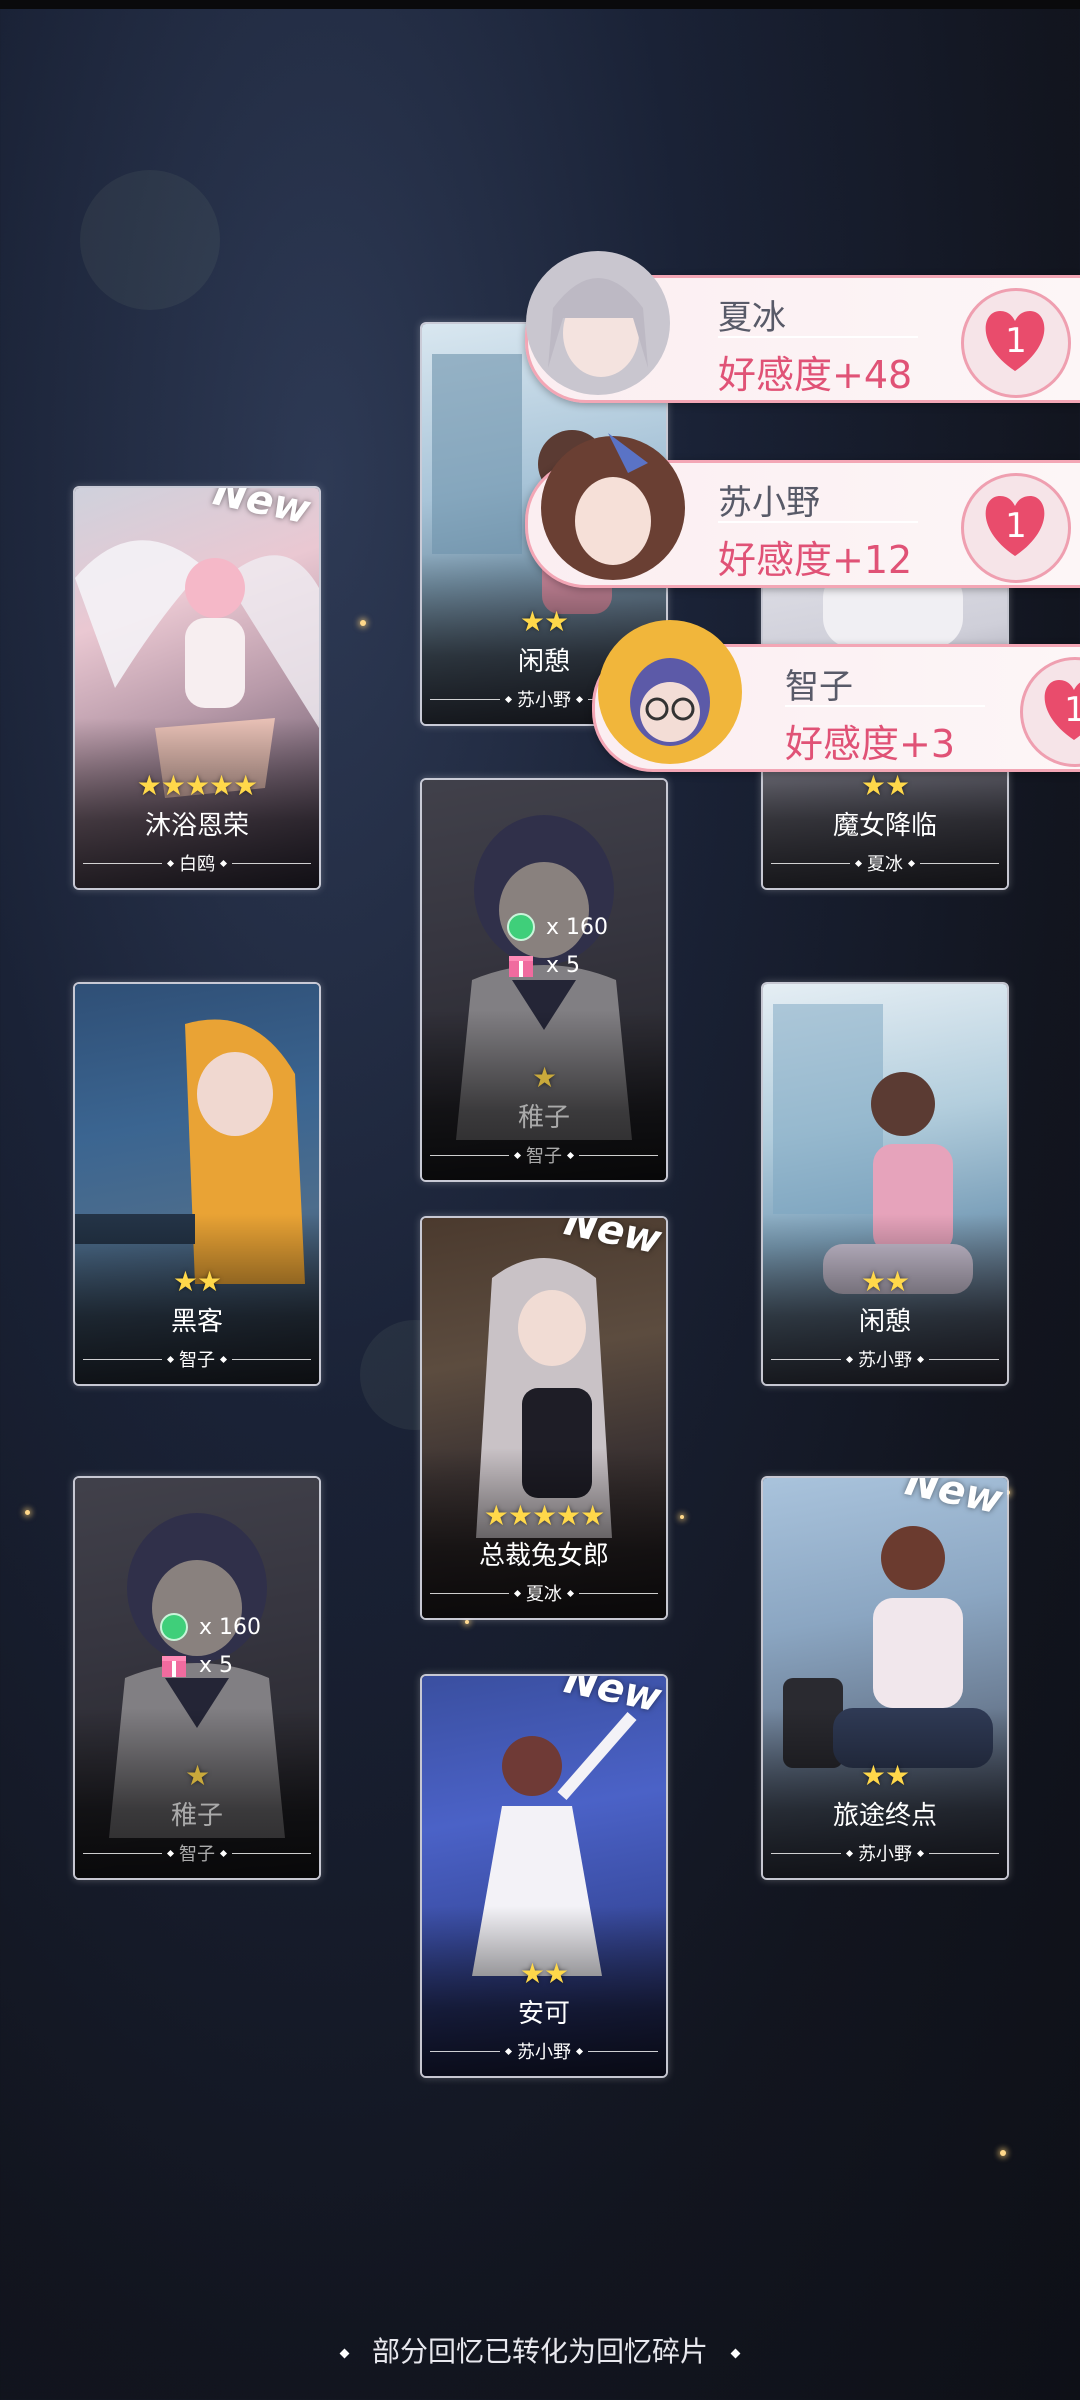 The height and width of the screenshot is (2400, 1080). I want to click on affinity-value: 好感度+12, so click(815, 560).